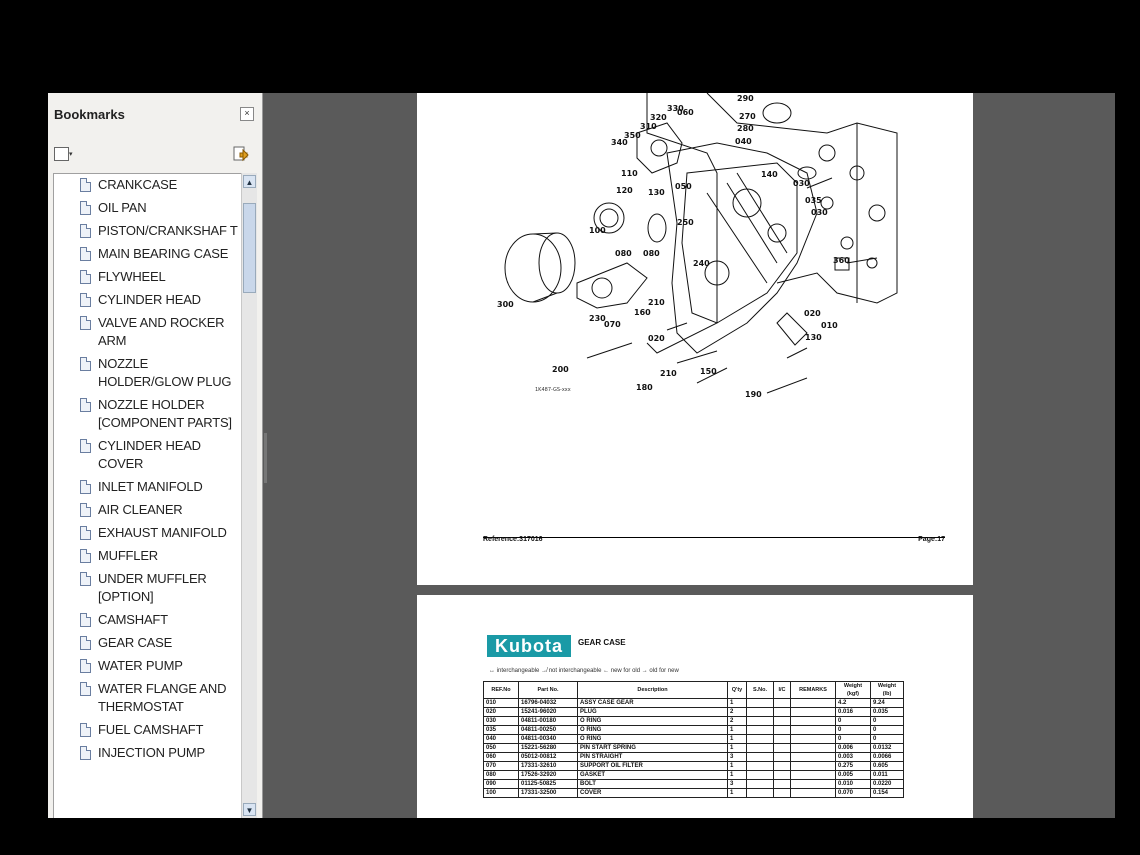  What do you see at coordinates (247, 114) in the screenshot?
I see `close-panel-icon: ×` at bounding box center [247, 114].